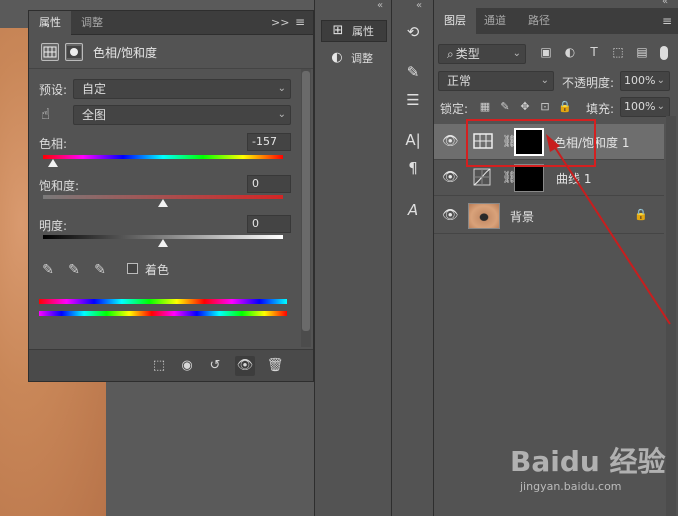 This screenshot has width=678, height=516. Describe the element at coordinates (496, 81) in the screenshot. I see `blend-mode-select: 正常 ⌄` at that location.